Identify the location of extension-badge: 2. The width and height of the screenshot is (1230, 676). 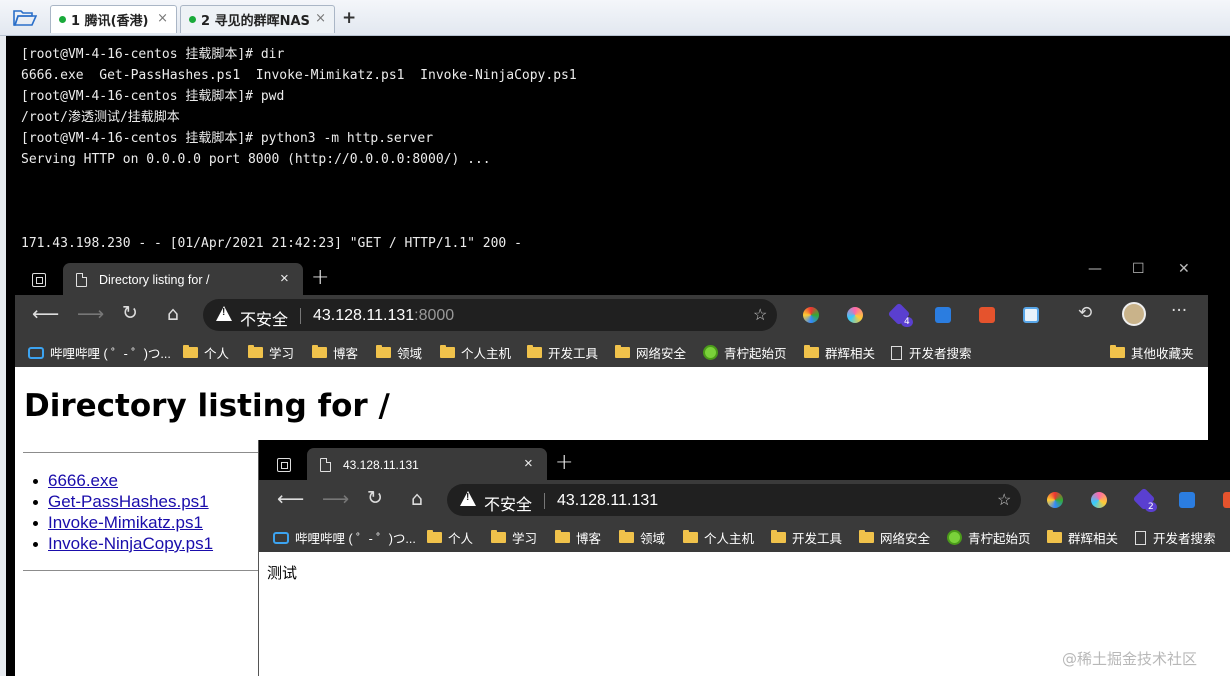
(1151, 507).